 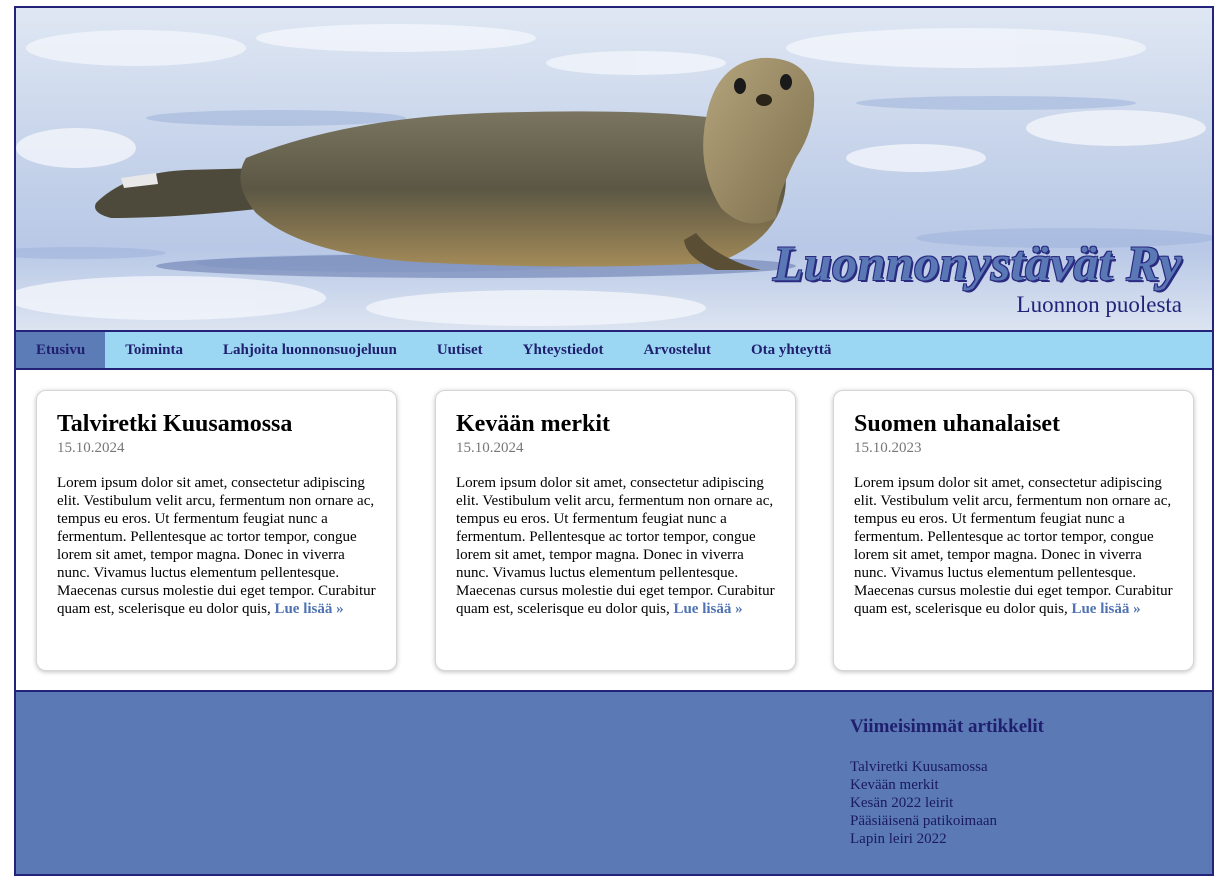 I want to click on site-subtitle: Luonnon puolesta, so click(x=1099, y=304).